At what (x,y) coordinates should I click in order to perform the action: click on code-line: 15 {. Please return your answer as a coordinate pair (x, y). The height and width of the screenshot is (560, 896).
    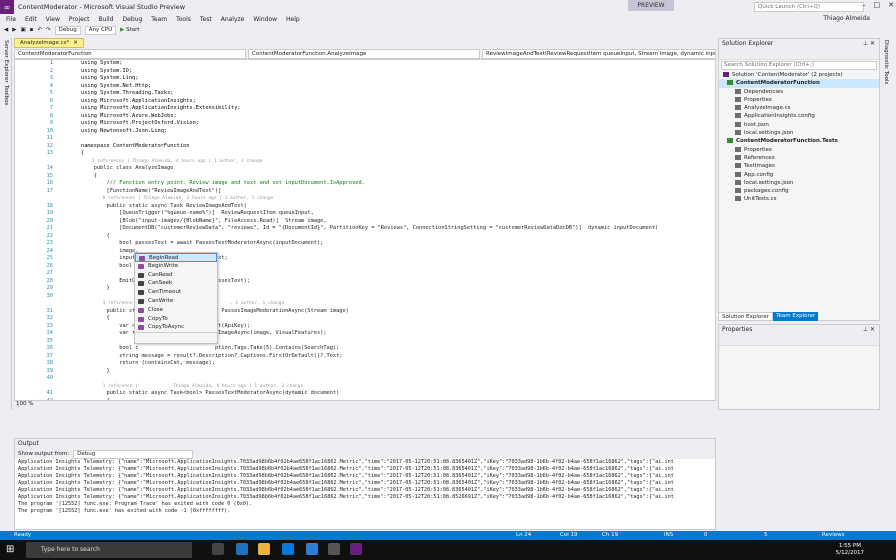
    Looking at the image, I should click on (365, 177).